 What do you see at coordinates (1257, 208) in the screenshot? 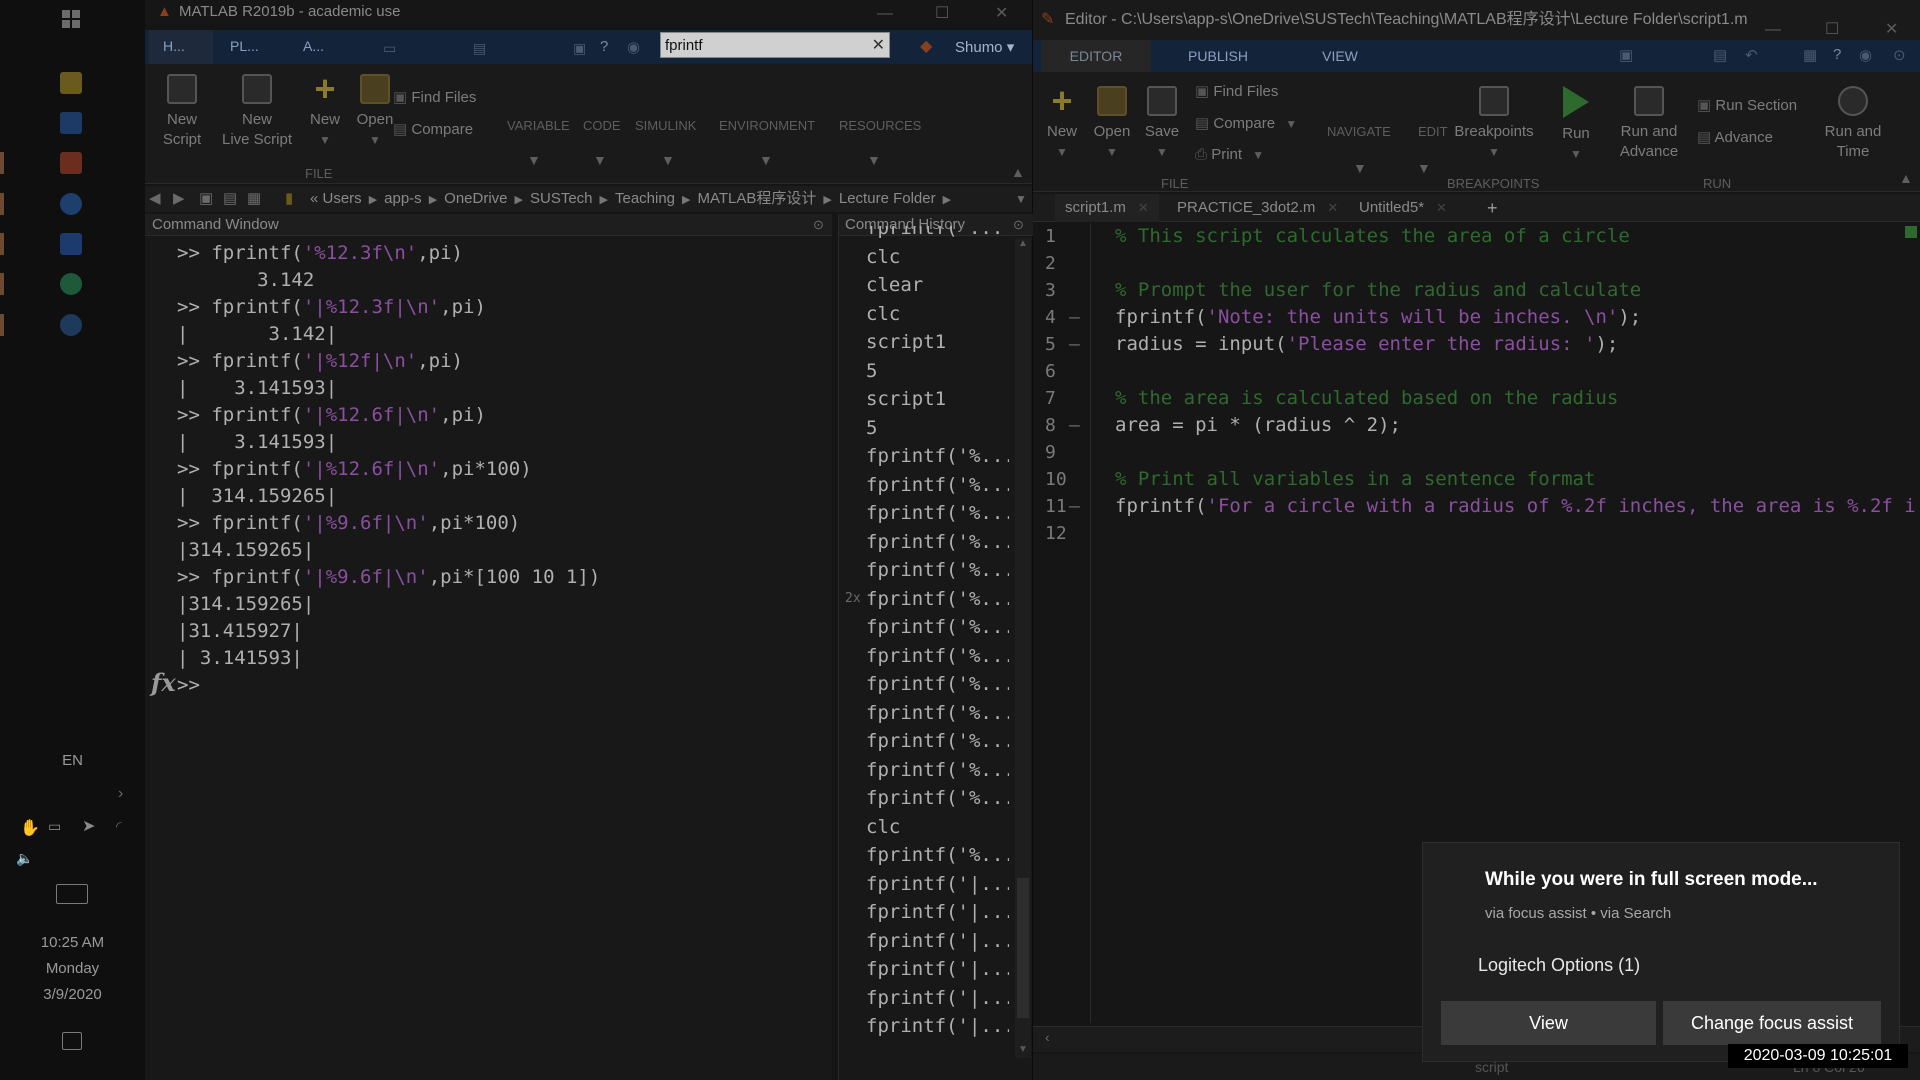
I see `file-tab-practice: PRACTICE_3dot2.m ✕` at bounding box center [1257, 208].